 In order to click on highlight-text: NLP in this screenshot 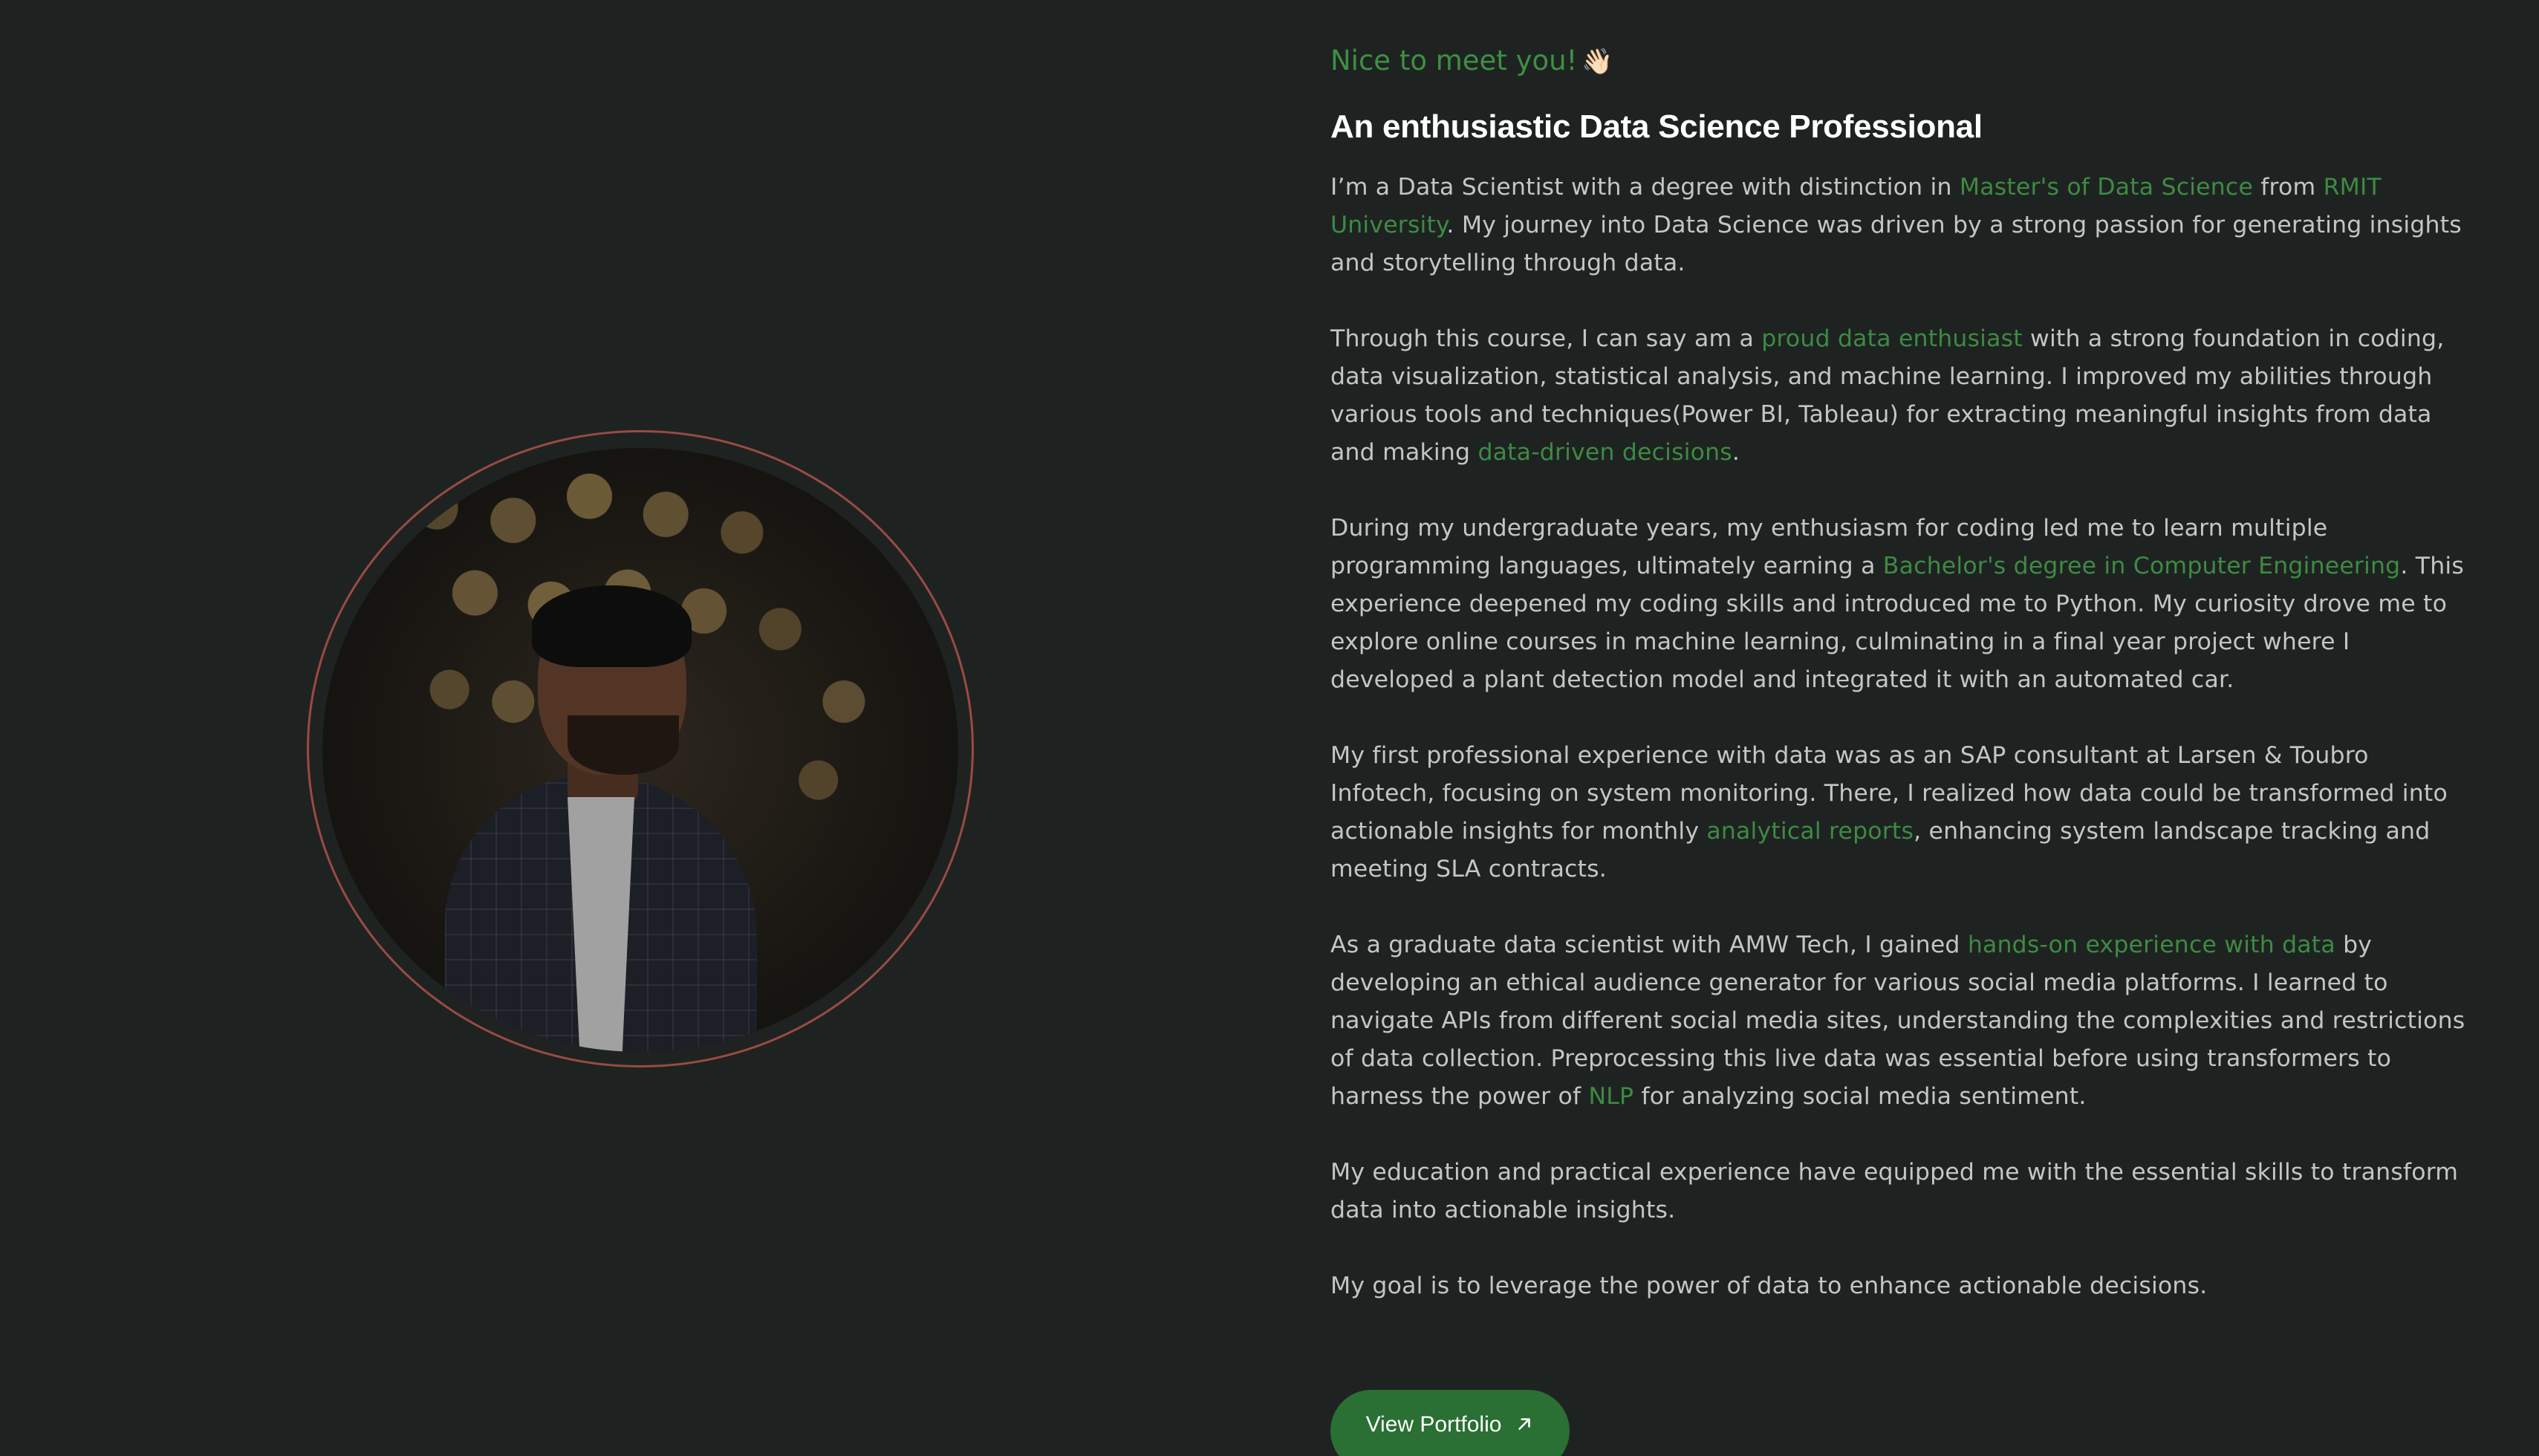, I will do `click(1611, 1096)`.